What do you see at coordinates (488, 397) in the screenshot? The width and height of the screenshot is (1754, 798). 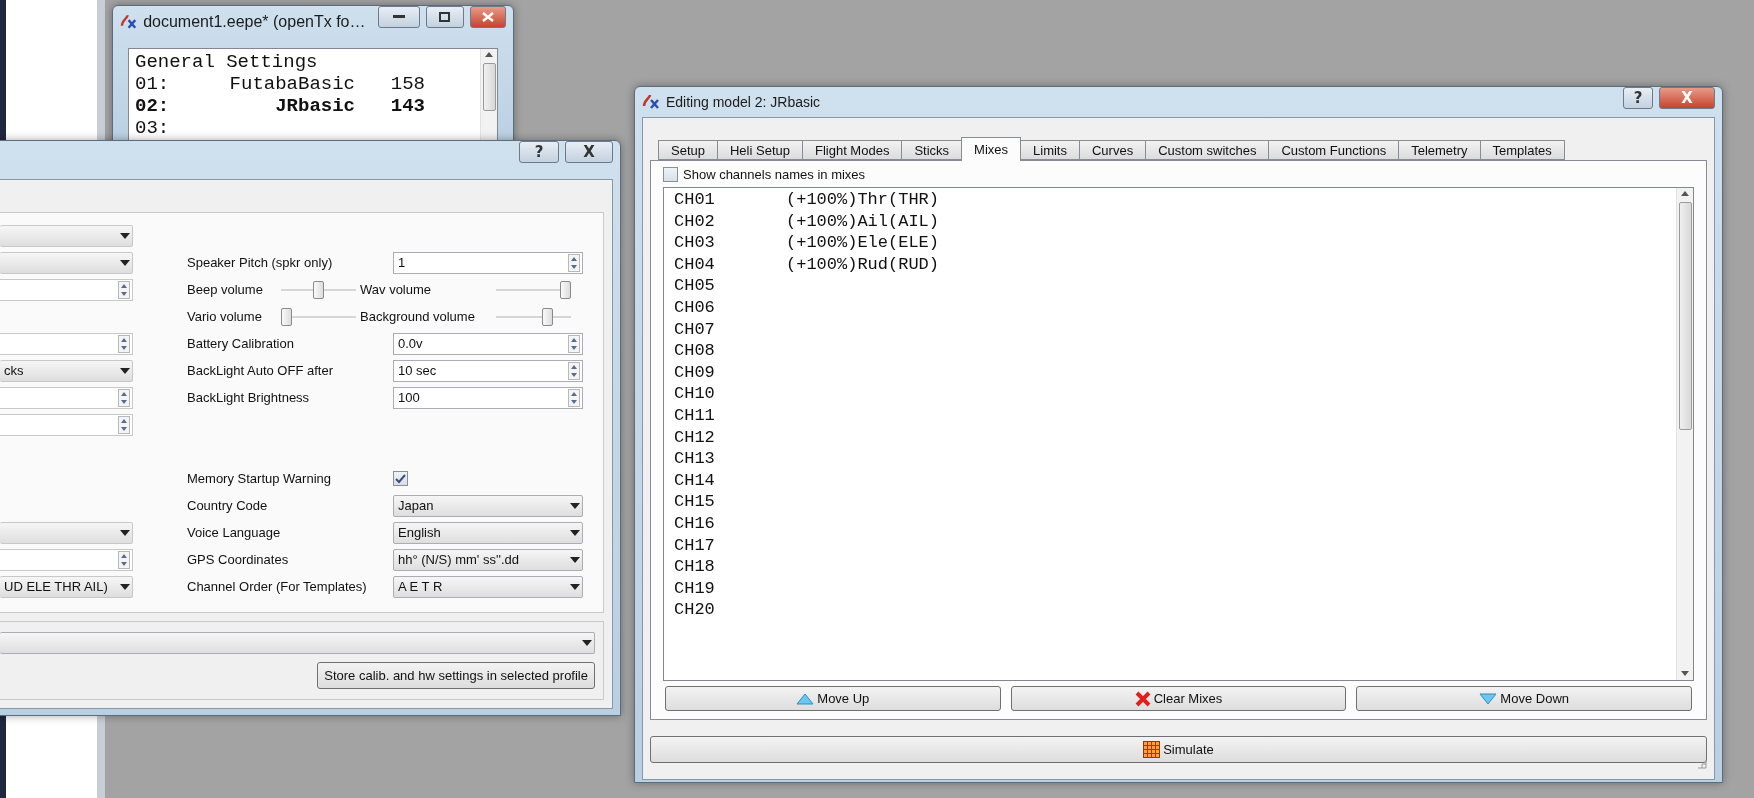 I see `spin-field: 100` at bounding box center [488, 397].